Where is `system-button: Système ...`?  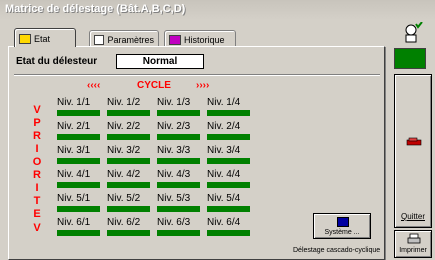 system-button: Système ... is located at coordinates (342, 226).